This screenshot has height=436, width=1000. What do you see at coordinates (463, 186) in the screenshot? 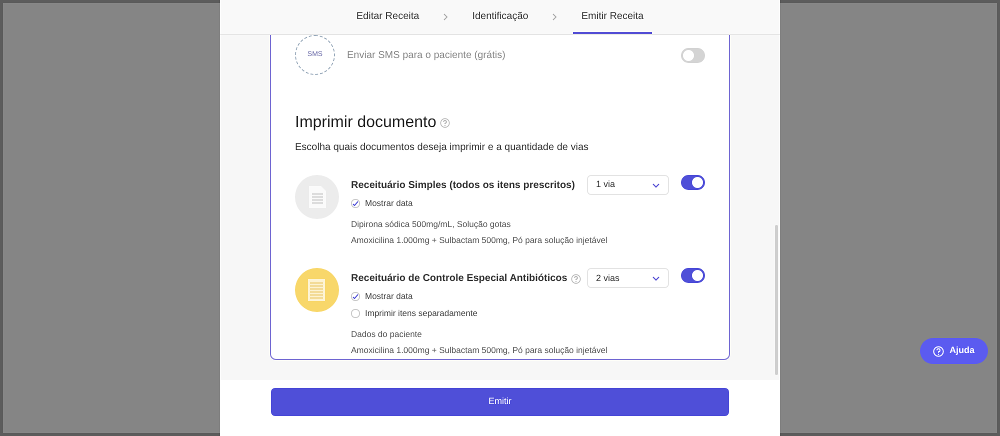
I see `document-title: Receituário Simples (todos os itens prescritos)` at bounding box center [463, 186].